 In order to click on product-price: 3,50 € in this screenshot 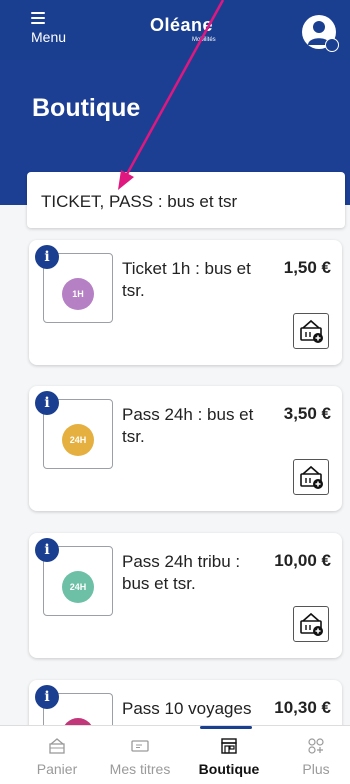, I will do `click(307, 413)`.